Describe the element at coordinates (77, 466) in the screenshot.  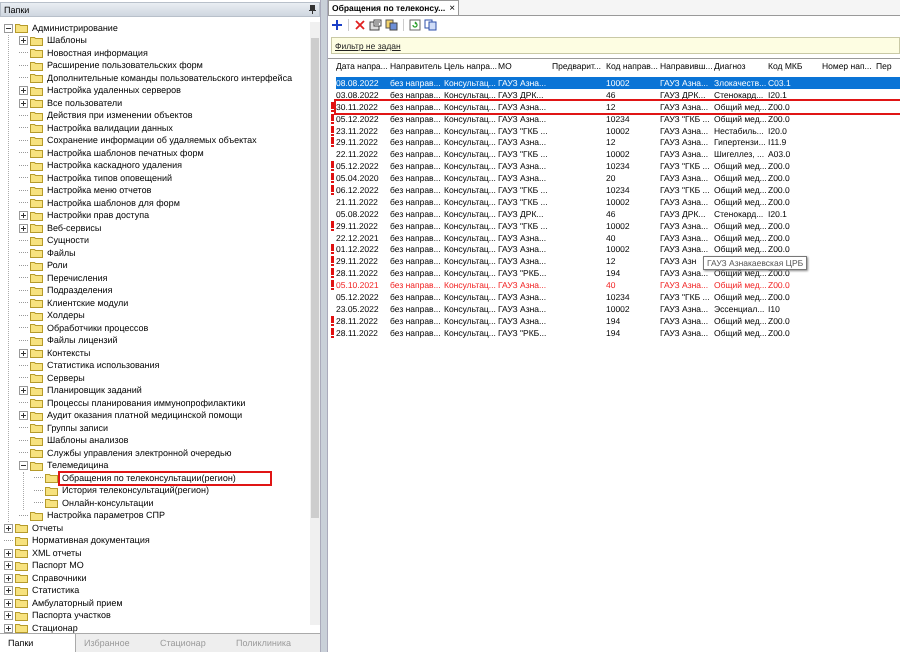
I see `tree-item: Телемедицина` at that location.